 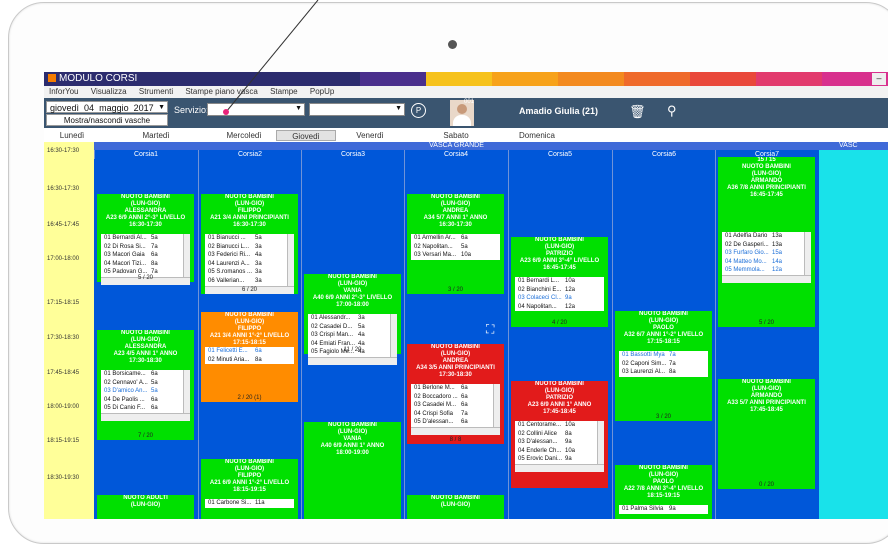 What do you see at coordinates (455, 397) in the screenshot?
I see `participant-row: 02 Boccadoro ... 6a` at bounding box center [455, 397].